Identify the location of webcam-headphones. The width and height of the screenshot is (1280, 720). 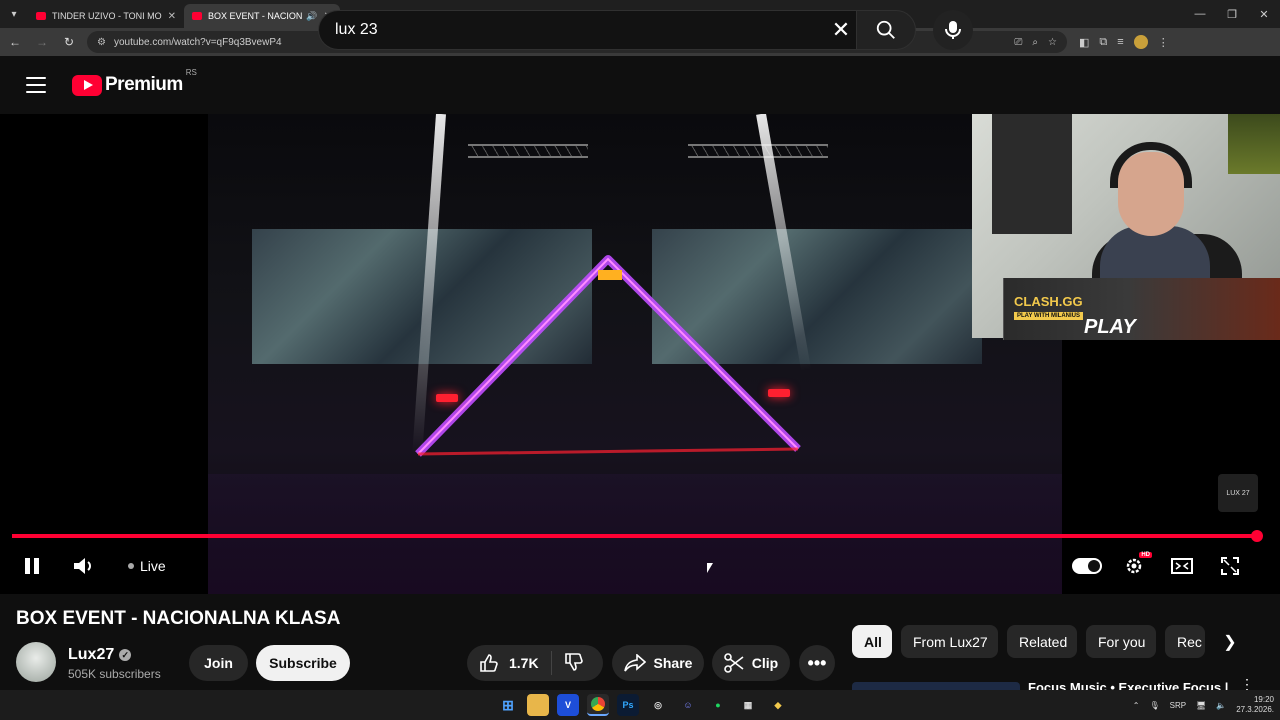
(1151, 165).